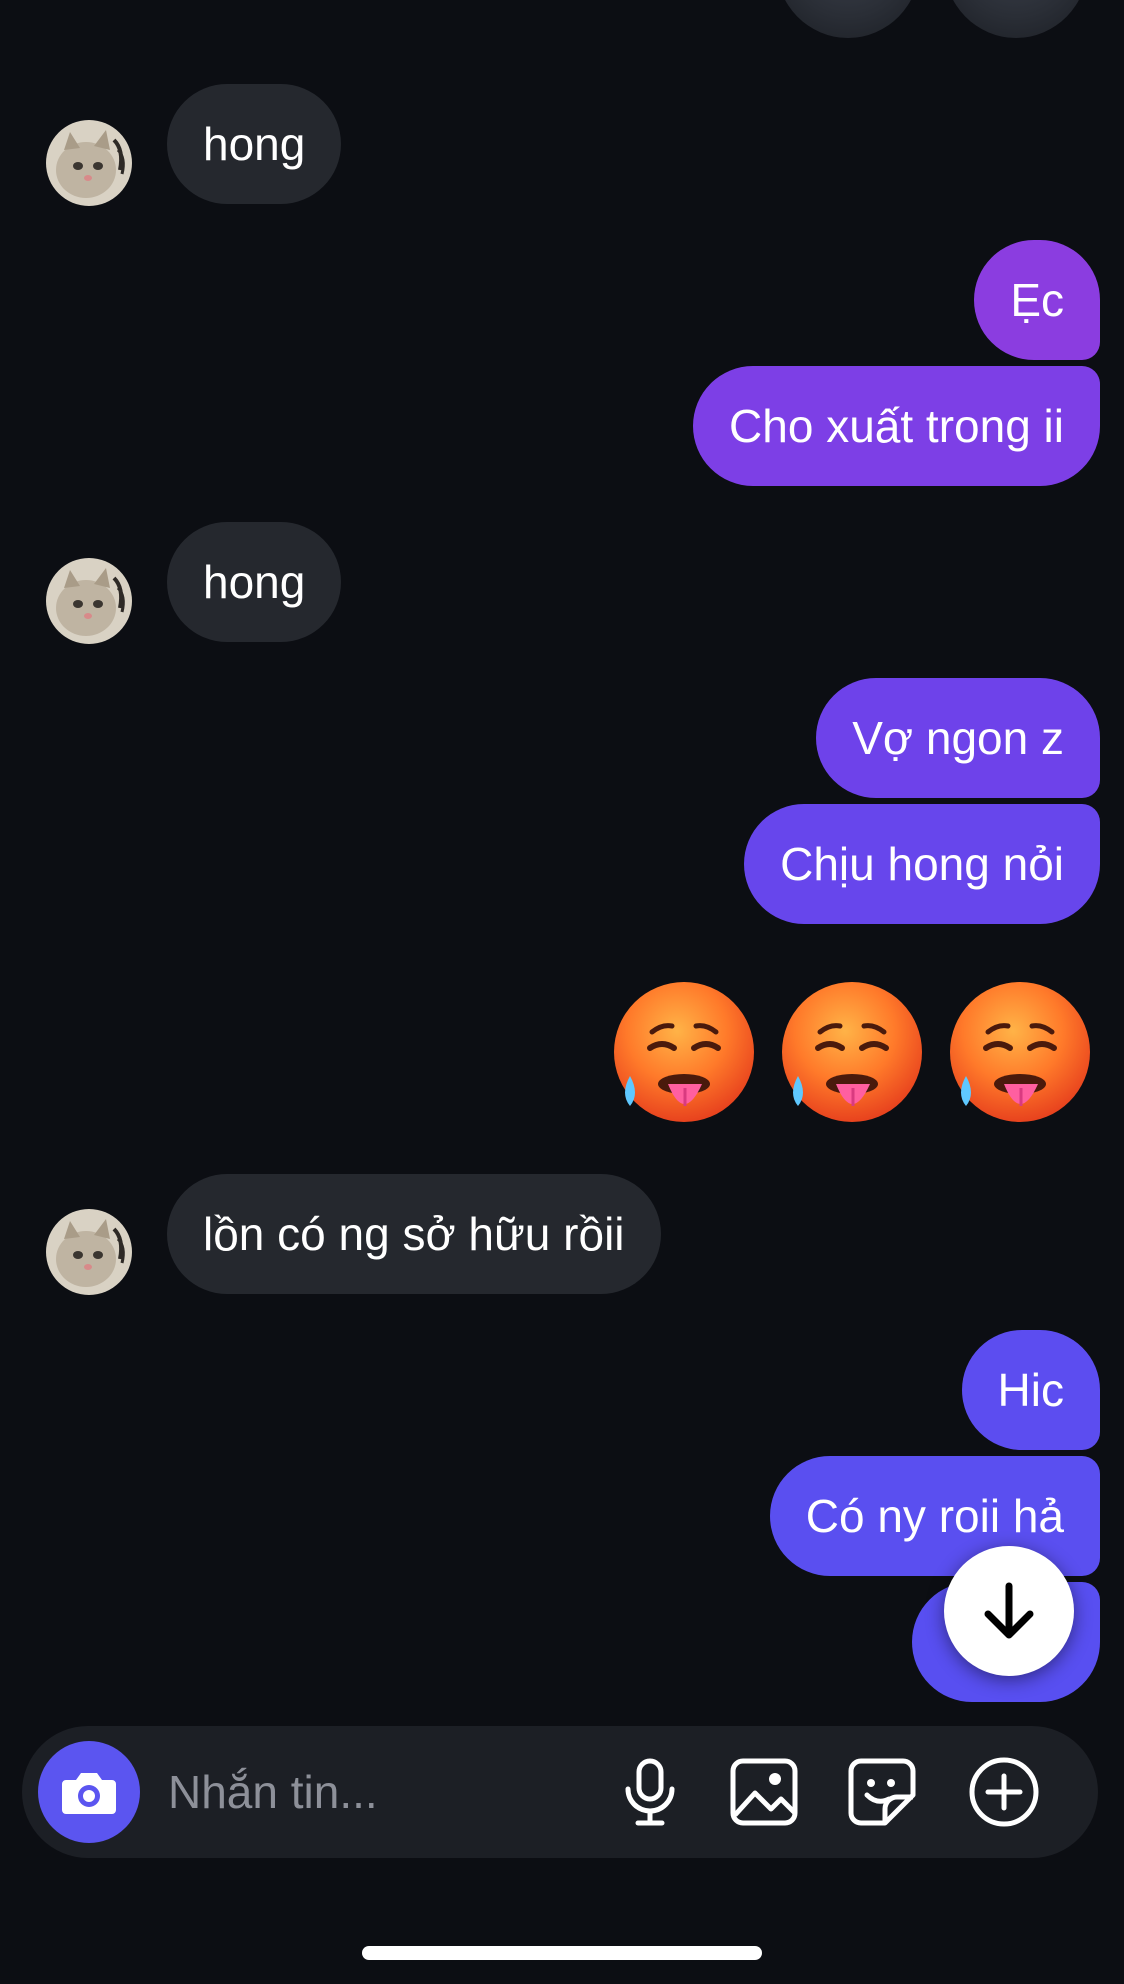  I want to click on outgoing-message: Cho xuất trong ii, so click(896, 426).